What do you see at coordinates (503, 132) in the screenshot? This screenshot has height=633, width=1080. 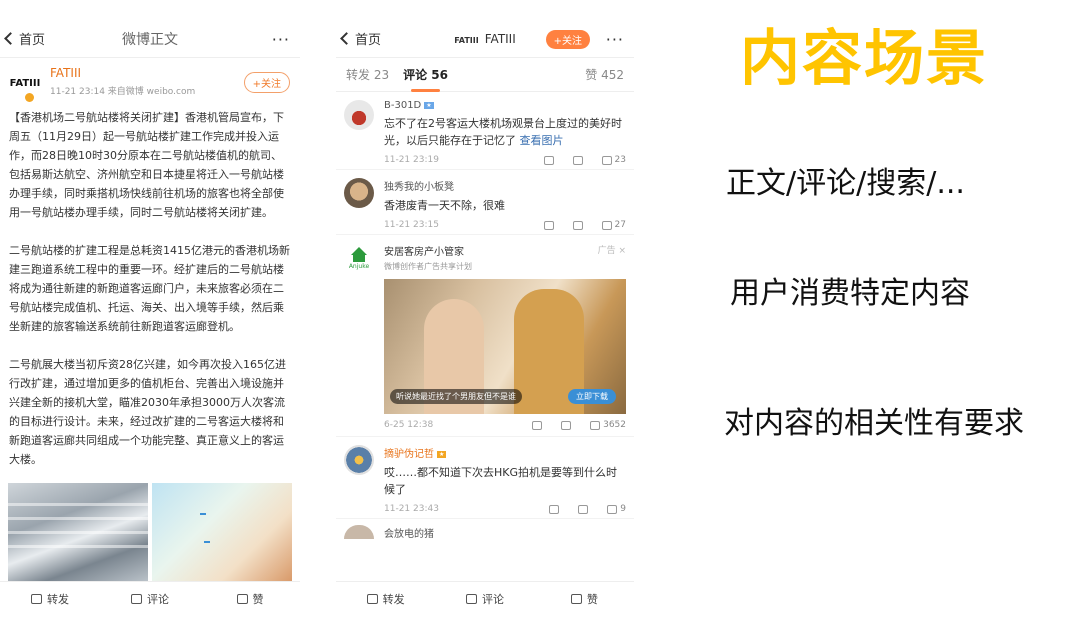 I see `comment-body: 忘不了在2号客运大楼机场观景台上度过的美好时光，以后只能存在于记忆了` at bounding box center [503, 132].